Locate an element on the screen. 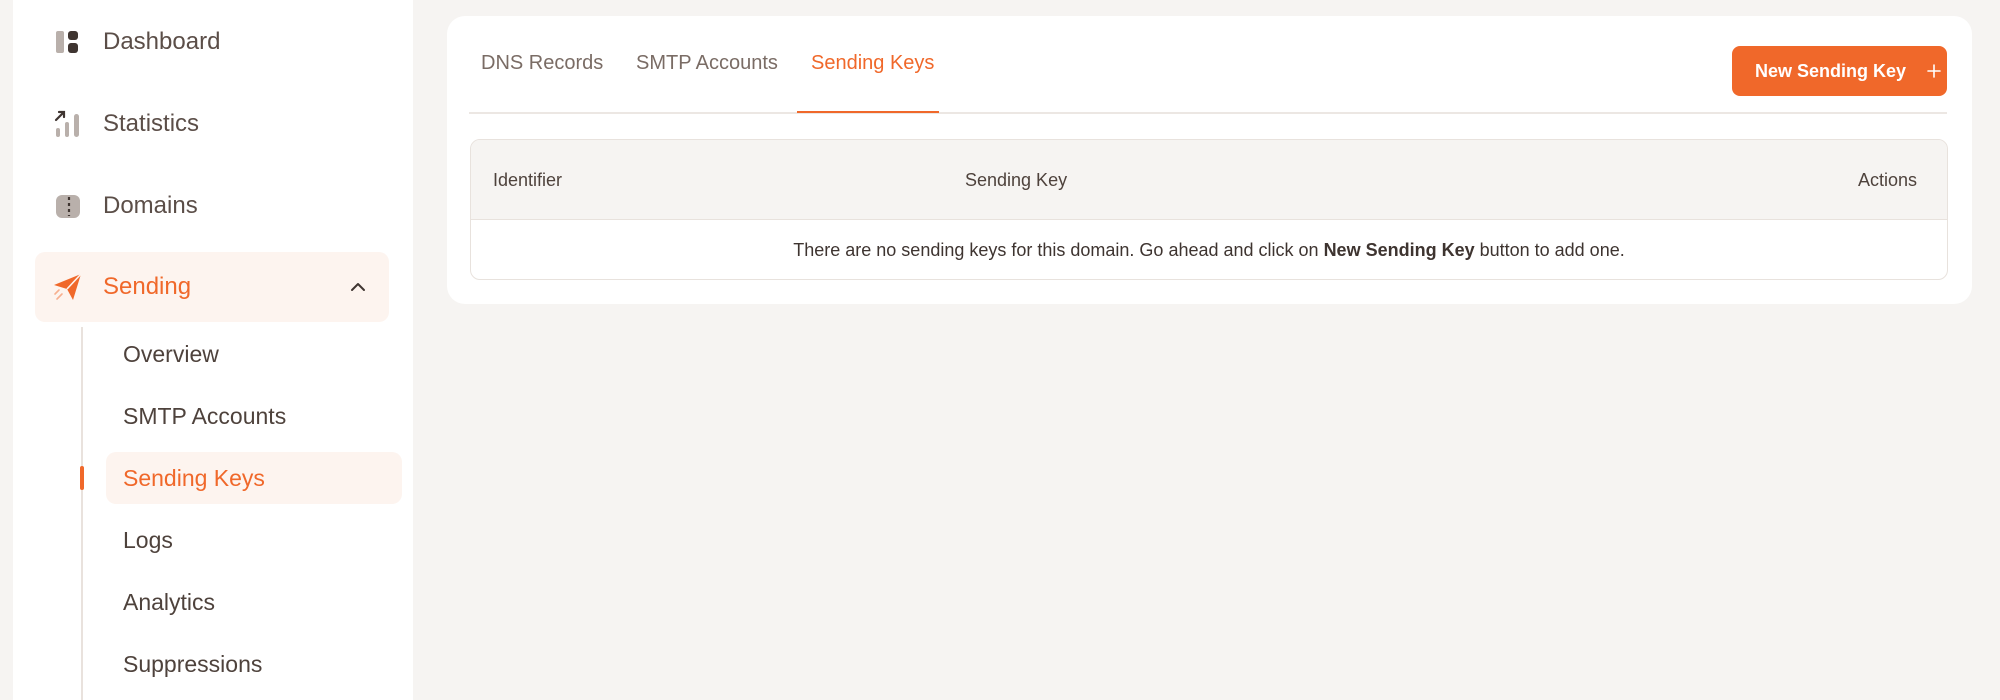 The image size is (2000, 700). sidebar-item-label: Sending is located at coordinates (147, 286).